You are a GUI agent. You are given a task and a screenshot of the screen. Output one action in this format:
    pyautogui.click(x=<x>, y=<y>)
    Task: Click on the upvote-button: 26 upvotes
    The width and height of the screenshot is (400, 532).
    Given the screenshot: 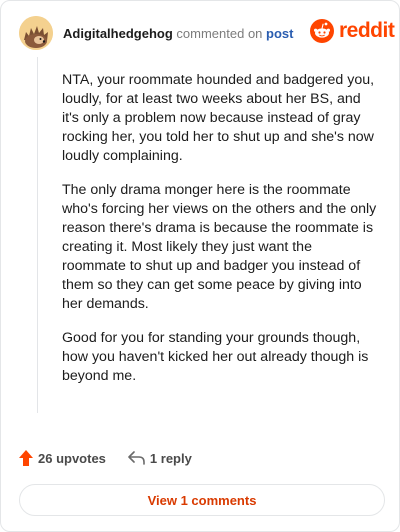 What is the action you would take?
    pyautogui.click(x=62, y=458)
    